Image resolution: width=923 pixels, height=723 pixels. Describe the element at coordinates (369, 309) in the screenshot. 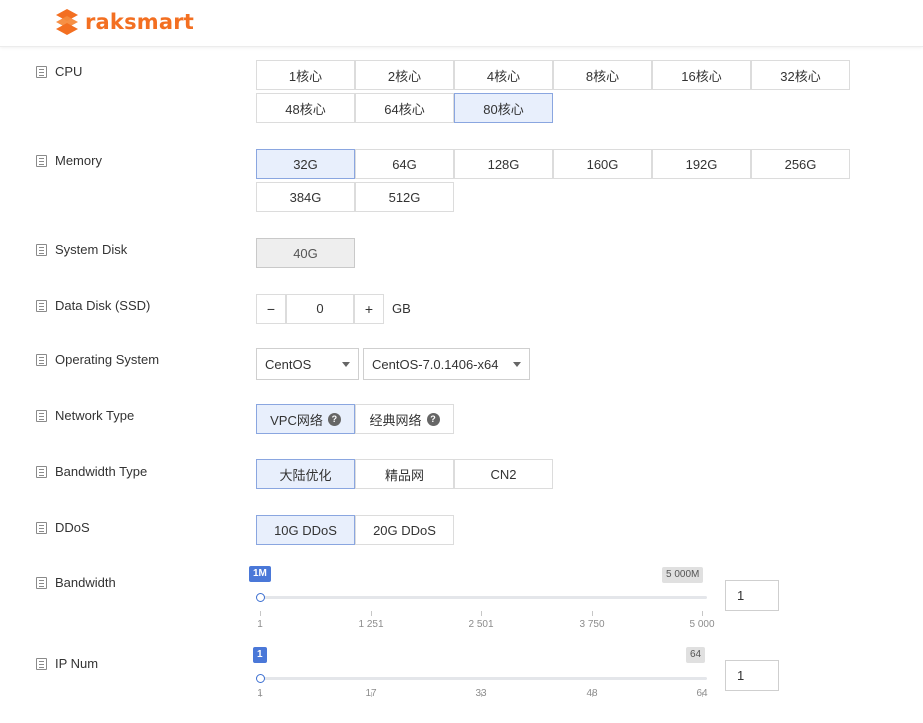

I see `data-disk-increment-button: +` at that location.